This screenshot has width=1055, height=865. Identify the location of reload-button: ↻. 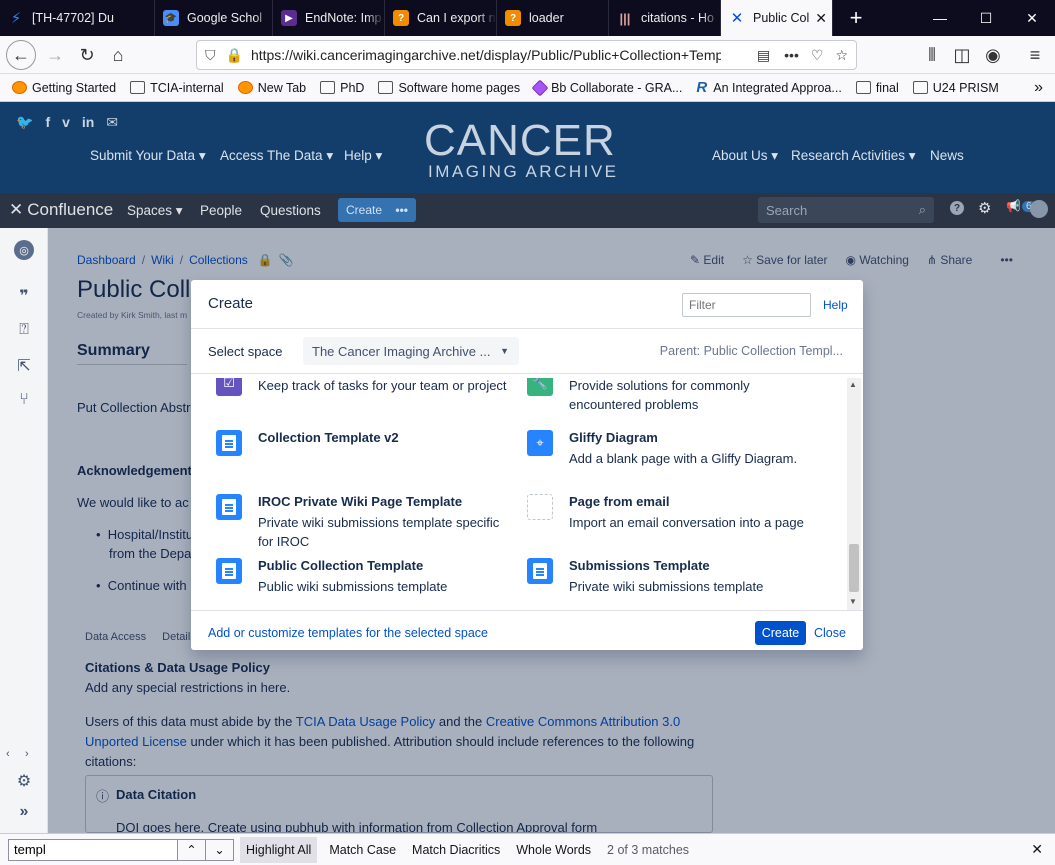
(87, 55).